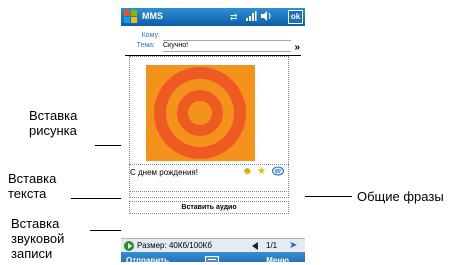 This screenshot has height=265, width=460. I want to click on insert-audio-button: Вставить аудио, so click(209, 207).